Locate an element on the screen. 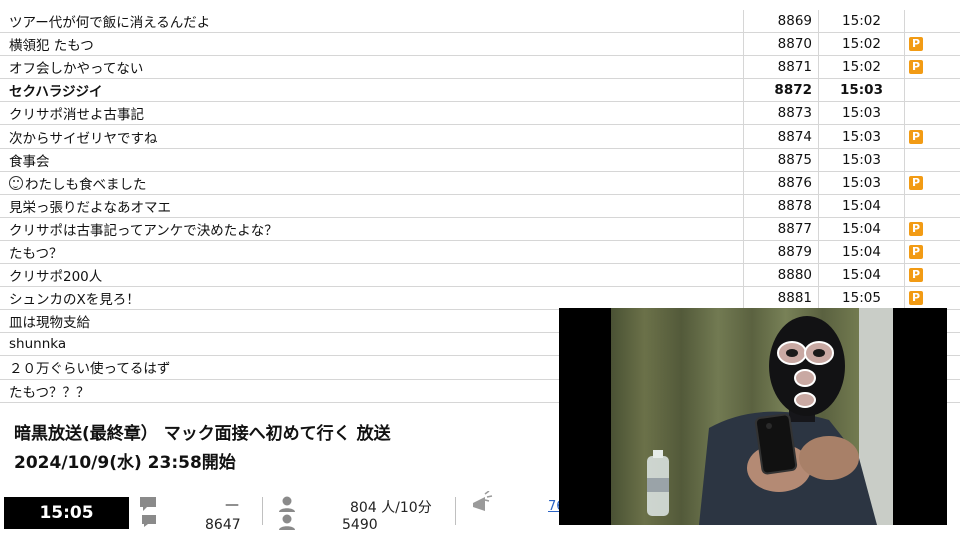 The image size is (960, 540). comment-text: セクハラジジイ is located at coordinates (56, 92).